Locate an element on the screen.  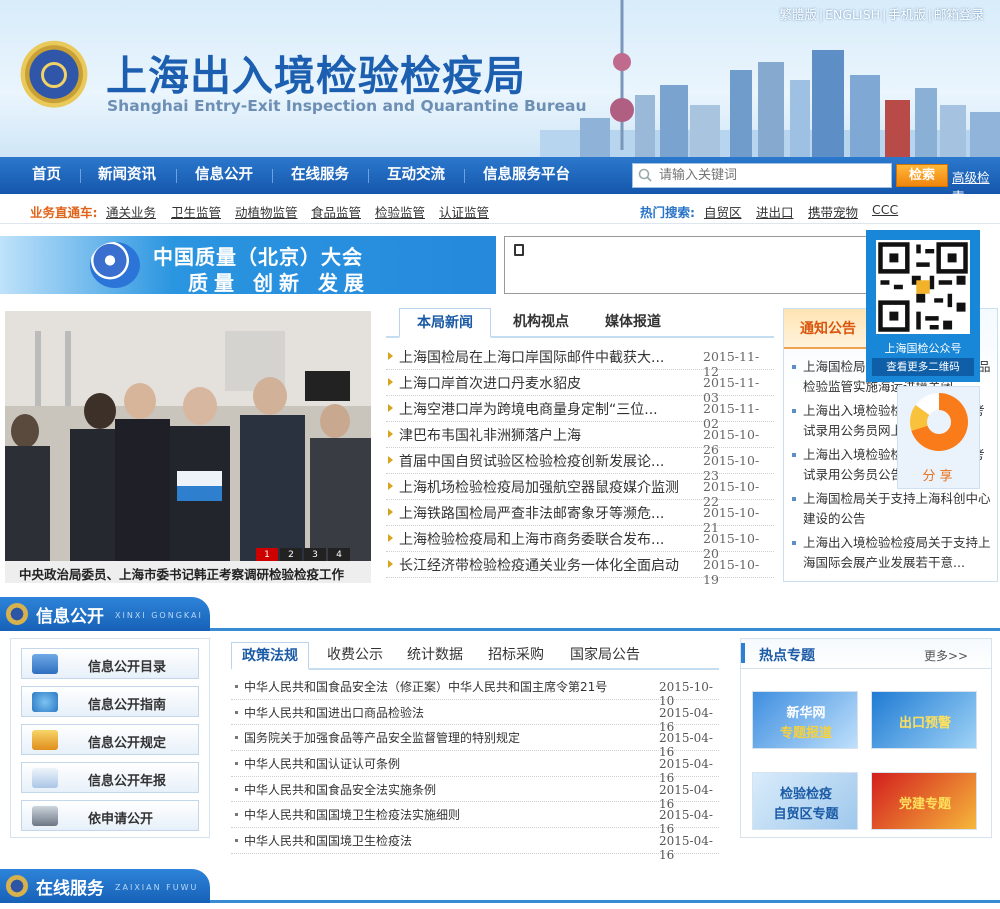
quick-link-food: 食品监管 is located at coordinates (336, 211).